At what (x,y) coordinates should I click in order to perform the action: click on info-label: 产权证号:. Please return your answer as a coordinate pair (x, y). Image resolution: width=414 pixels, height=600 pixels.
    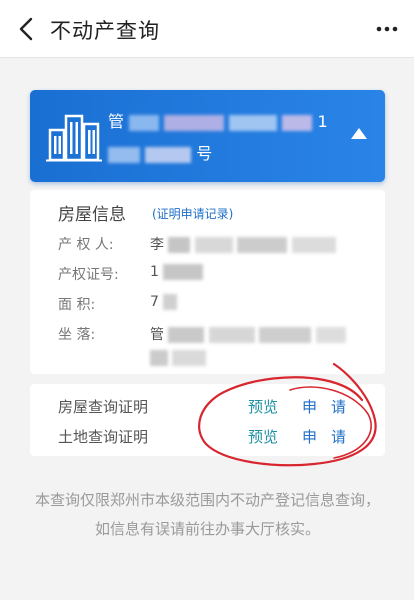
    Looking at the image, I should click on (88, 275).